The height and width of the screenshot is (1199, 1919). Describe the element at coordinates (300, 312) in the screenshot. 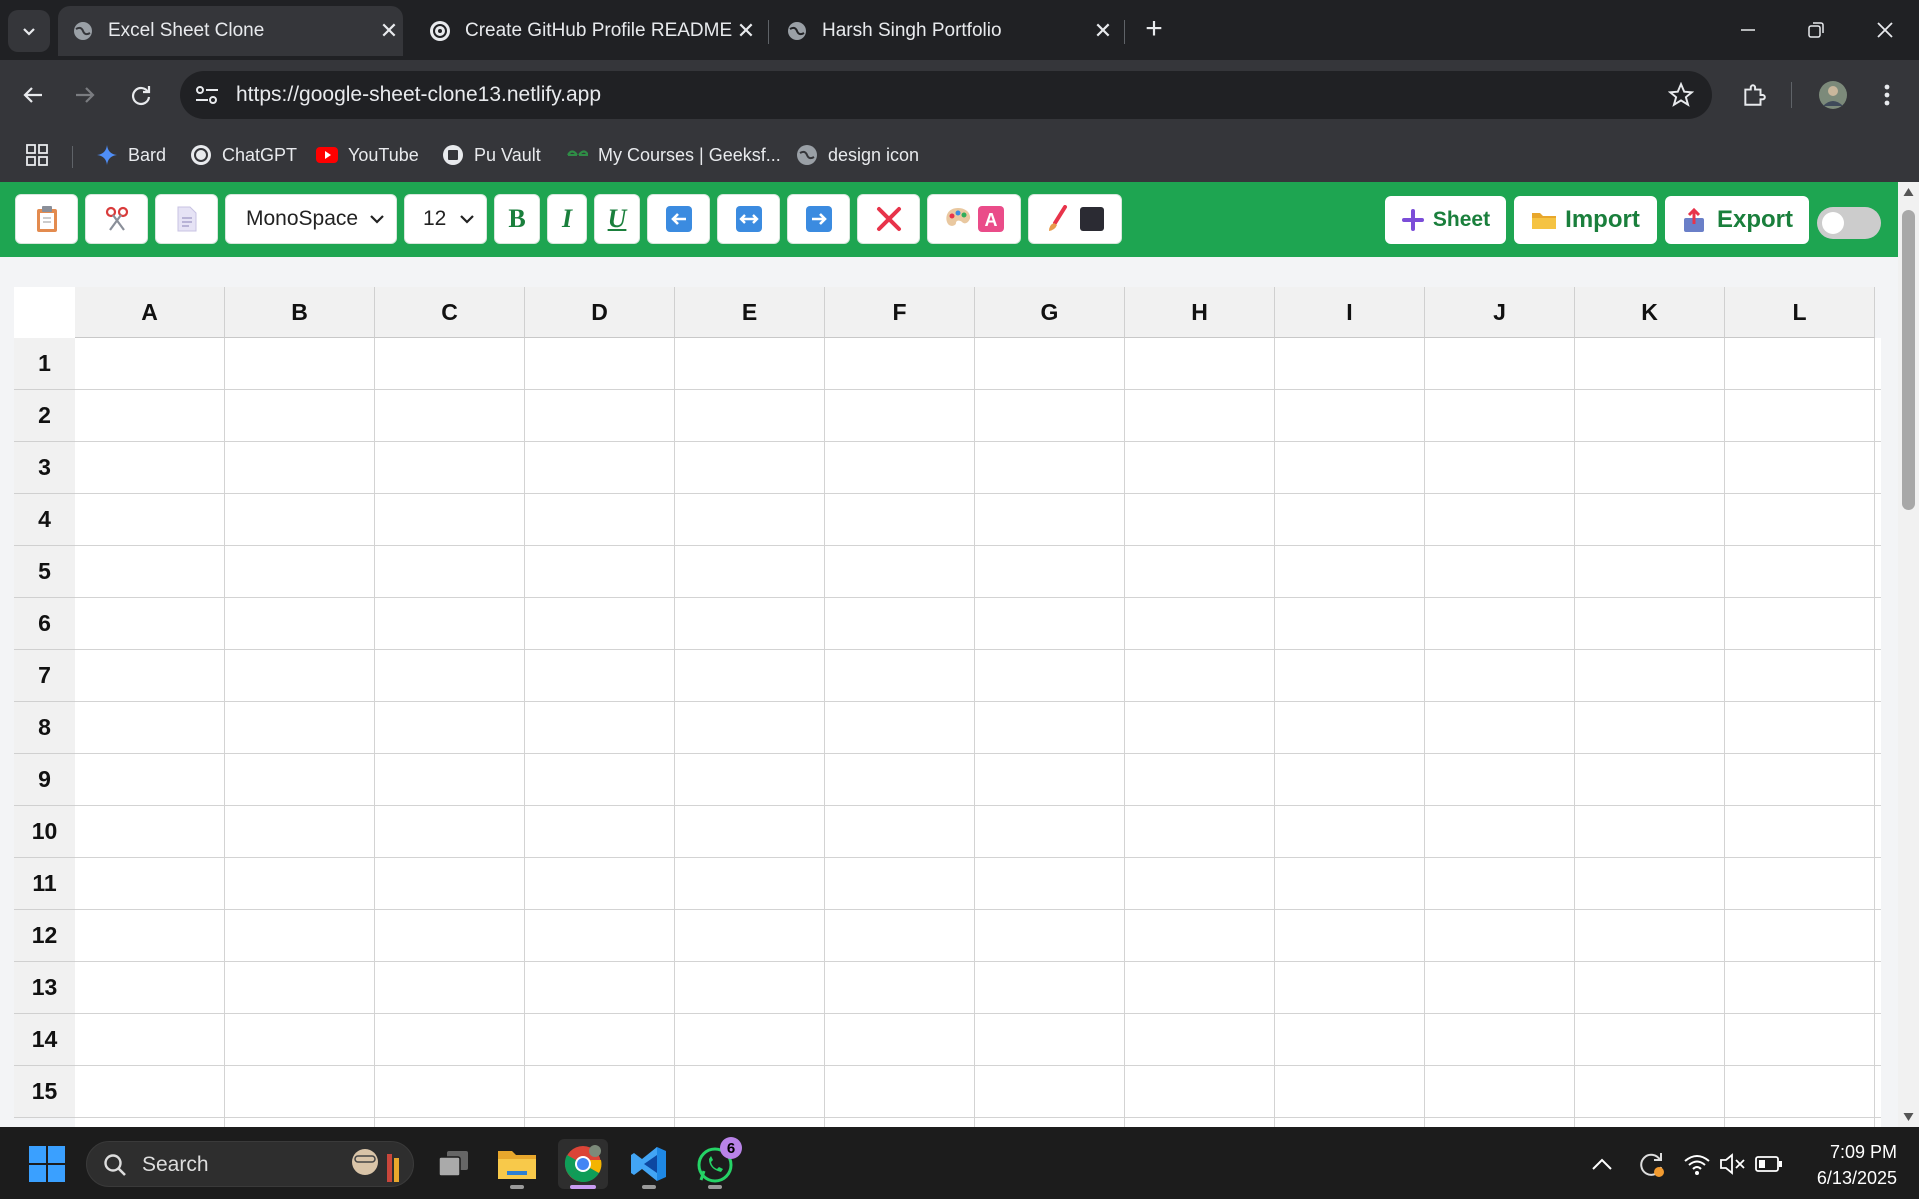

I see `column-header-b: B` at that location.